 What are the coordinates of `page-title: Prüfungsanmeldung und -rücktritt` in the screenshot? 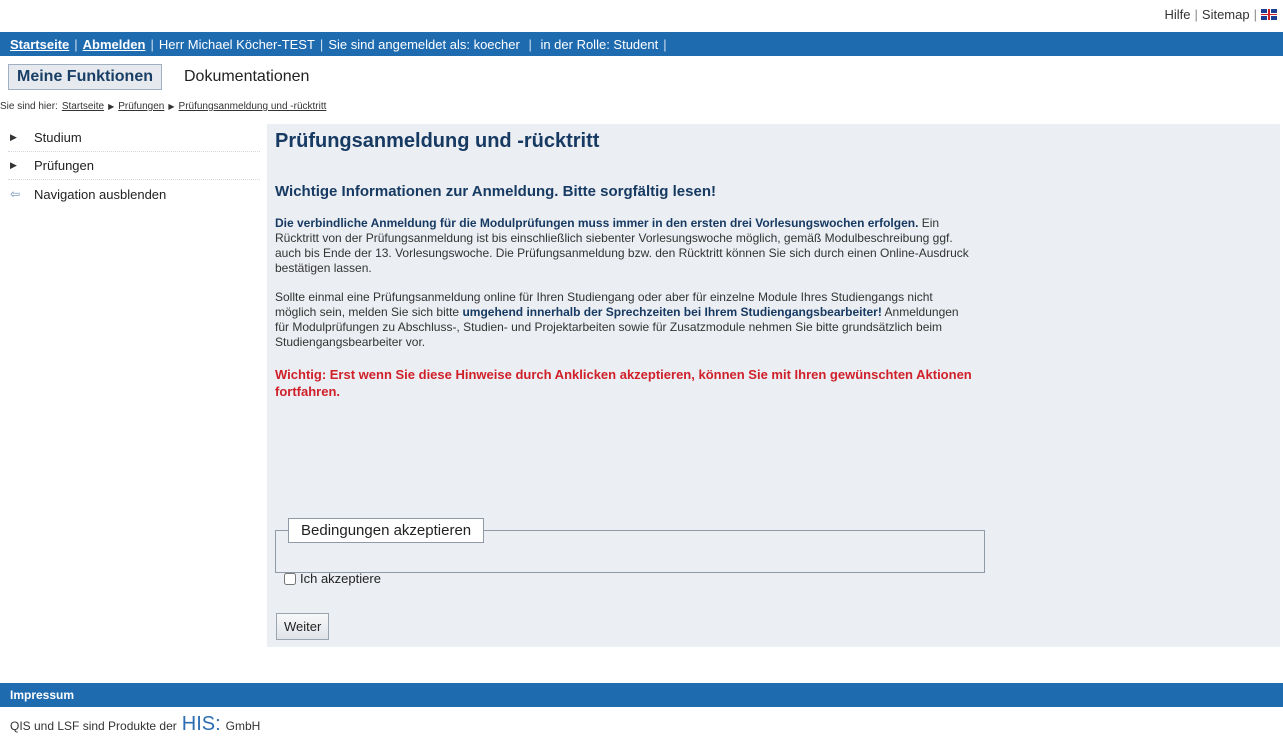 It's located at (437, 141).